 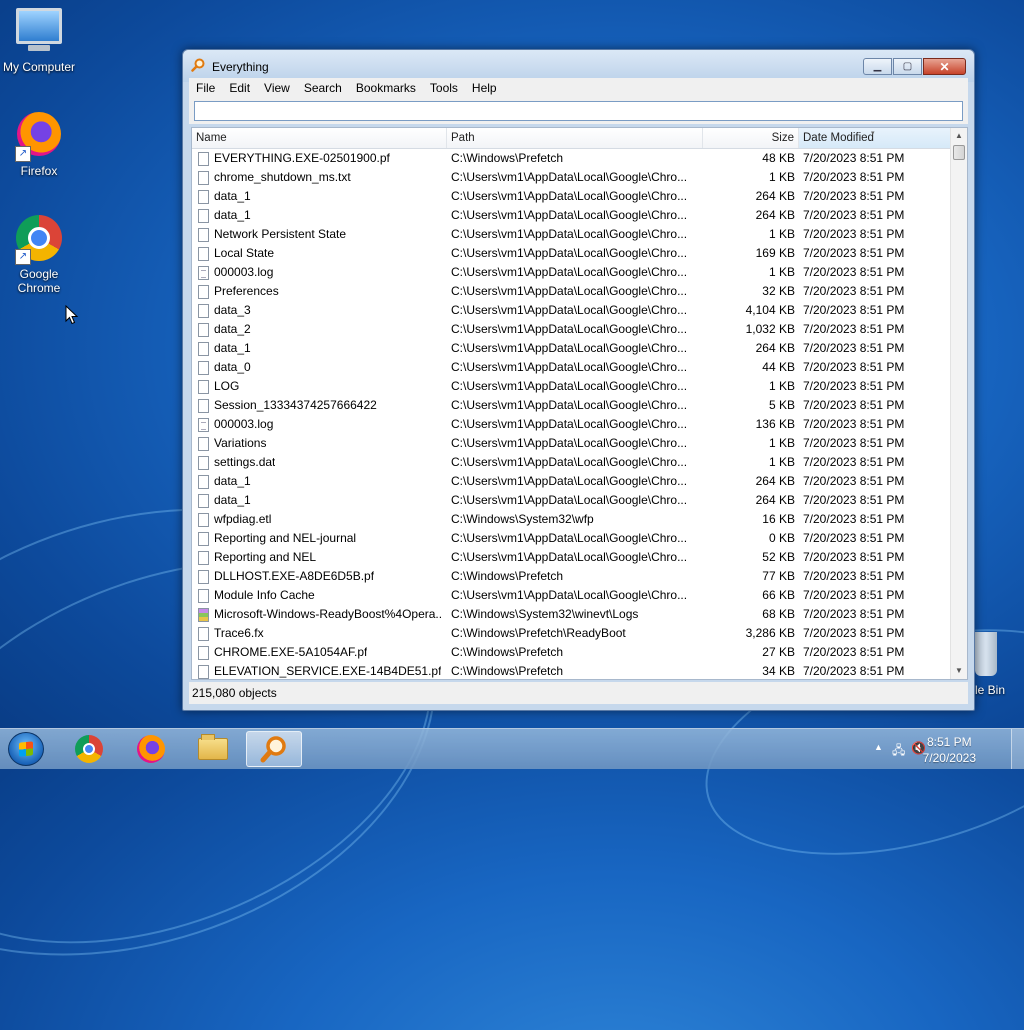 What do you see at coordinates (232, 196) in the screenshot?
I see `file-name: data_1` at bounding box center [232, 196].